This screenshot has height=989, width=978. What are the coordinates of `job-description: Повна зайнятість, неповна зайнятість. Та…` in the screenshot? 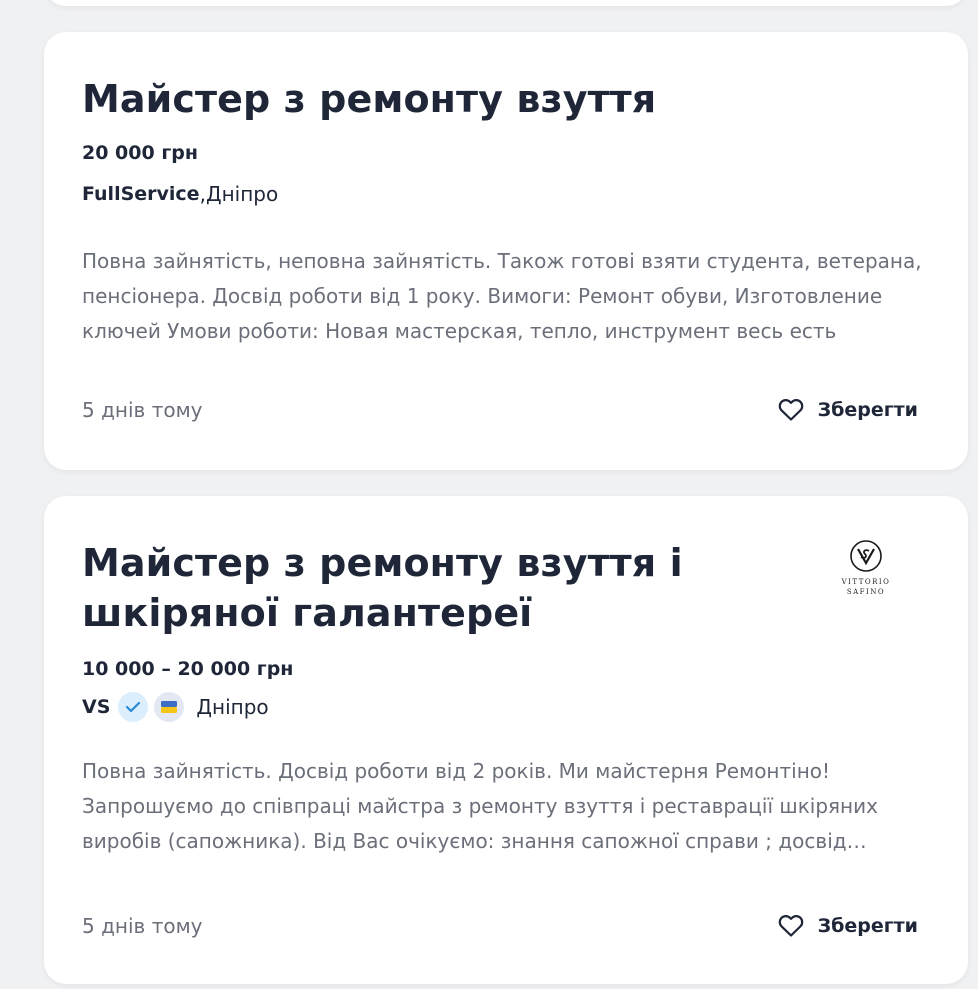 It's located at (502, 296).